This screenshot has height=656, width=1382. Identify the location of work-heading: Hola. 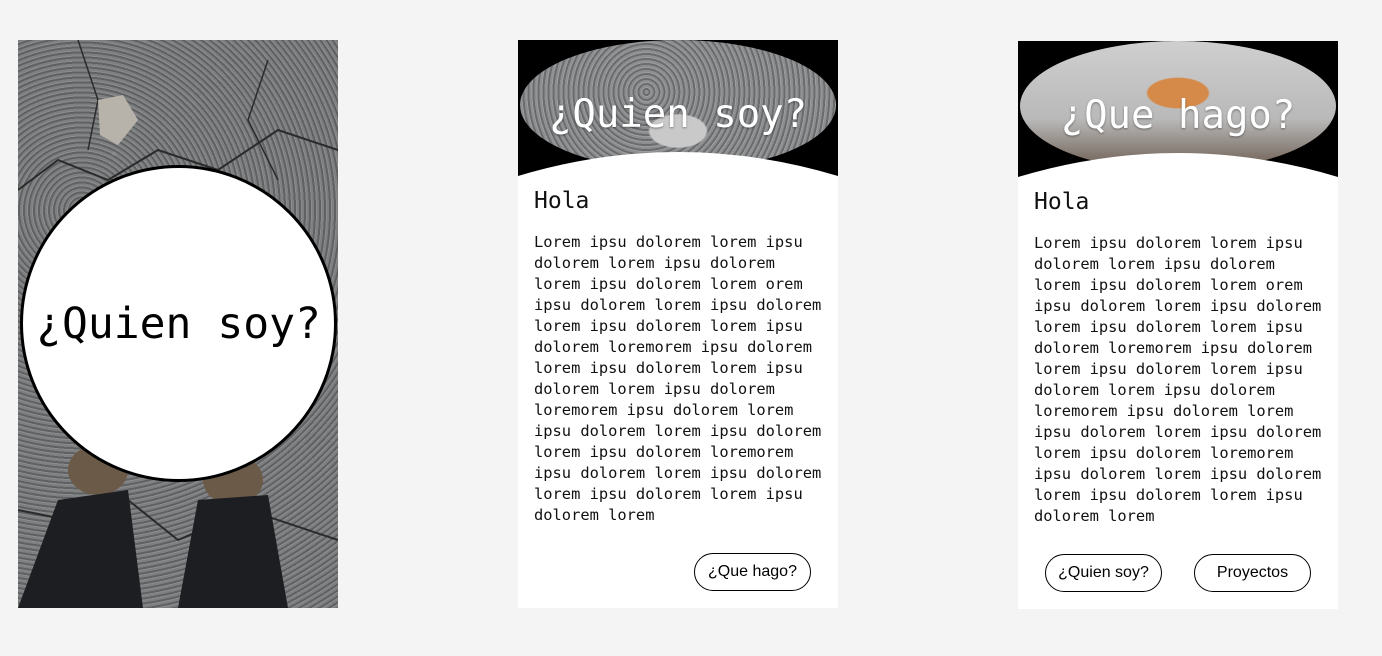
(1062, 202).